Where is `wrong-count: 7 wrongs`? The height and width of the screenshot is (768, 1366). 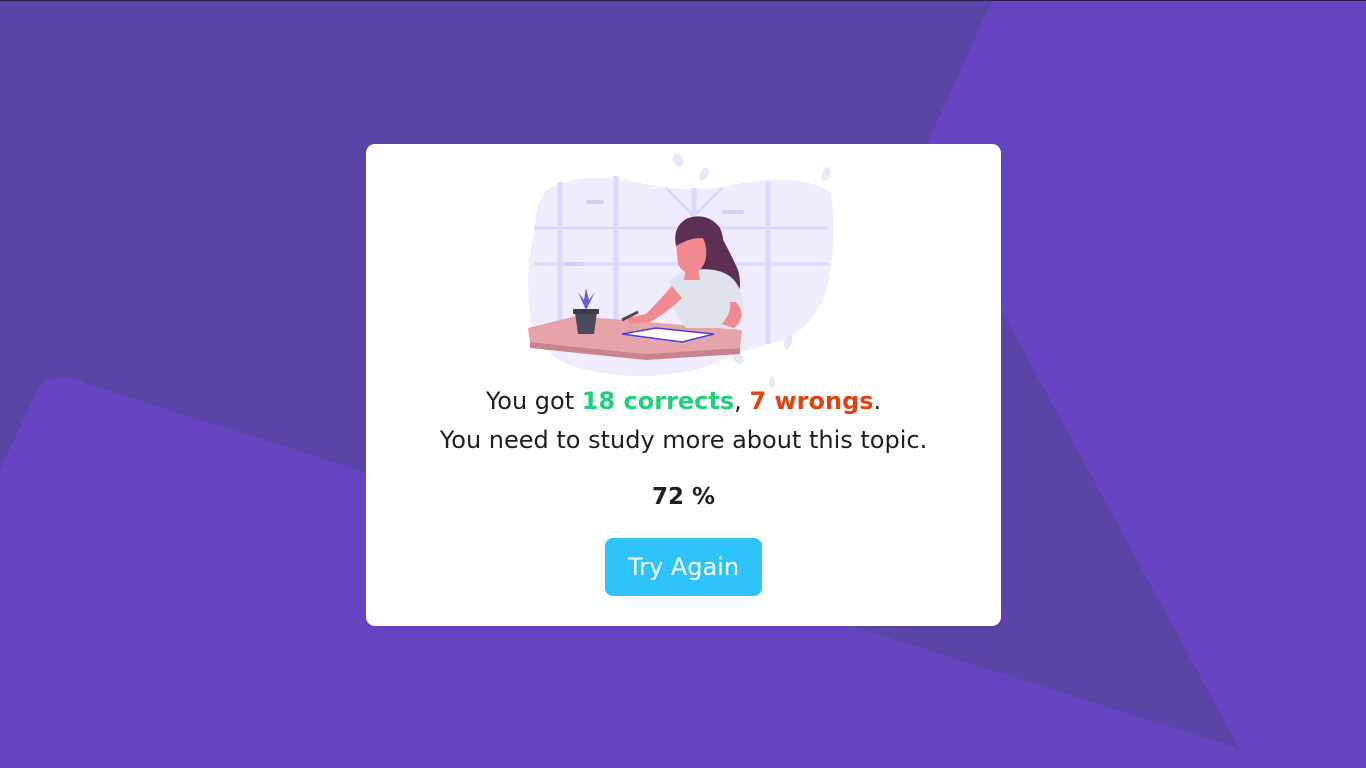
wrong-count: 7 wrongs is located at coordinates (811, 401).